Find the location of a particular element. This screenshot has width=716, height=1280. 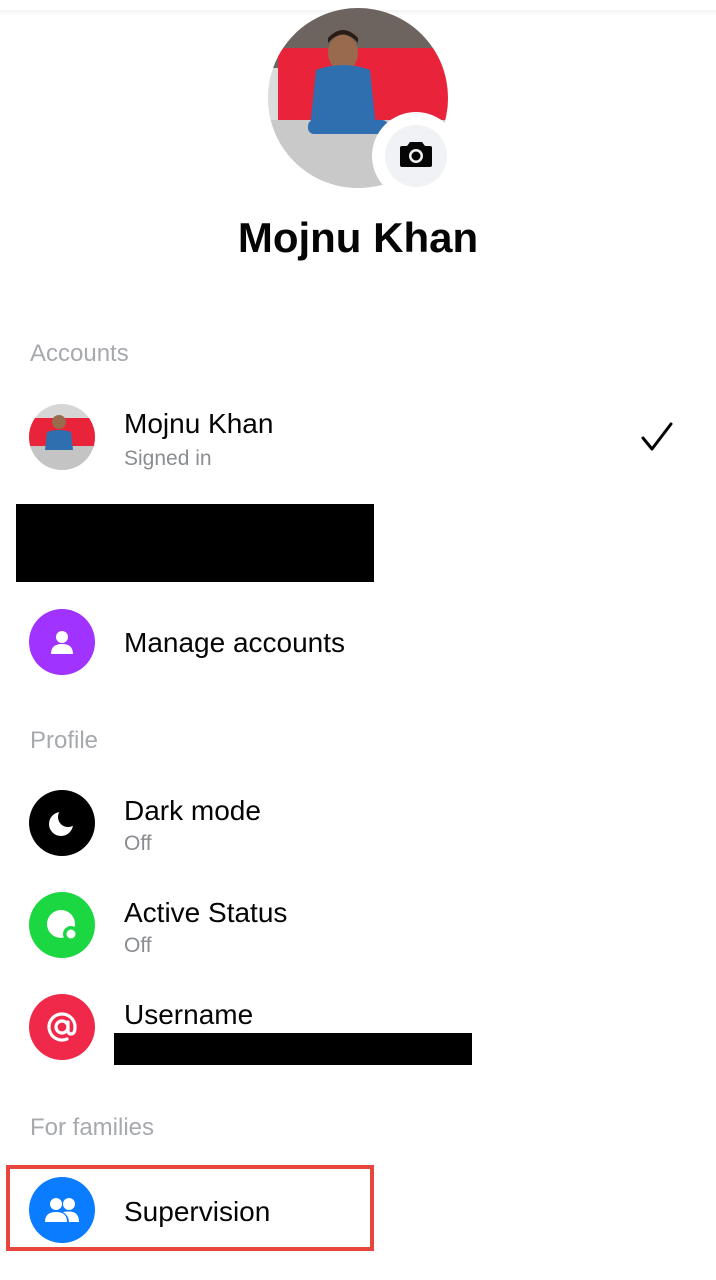

dark-mode-label: Dark mode is located at coordinates (192, 810).